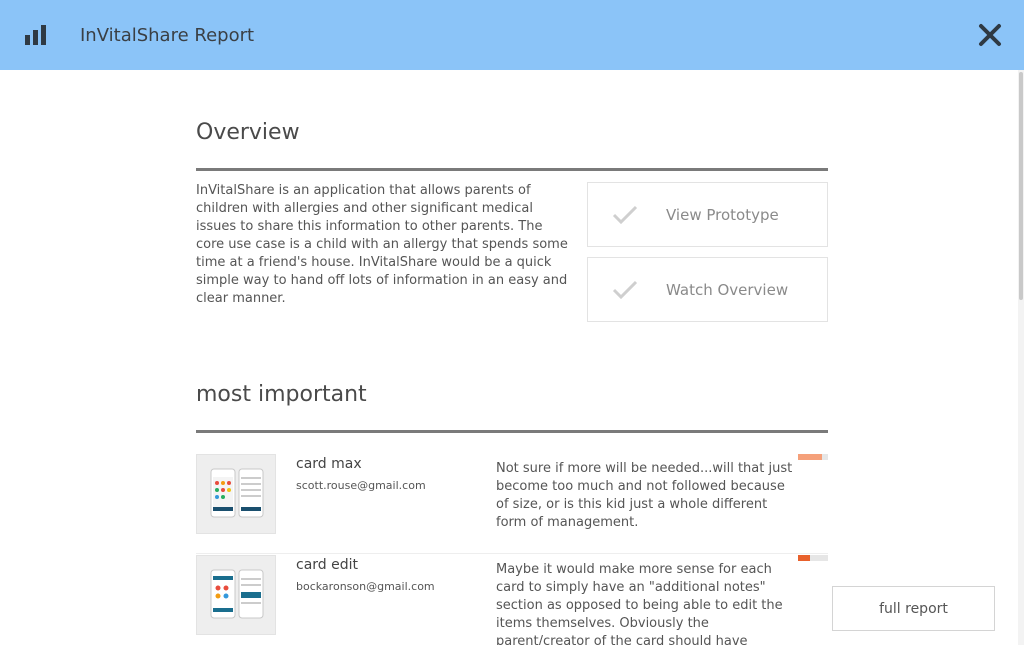 This screenshot has width=1024, height=645. Describe the element at coordinates (36, 35) in the screenshot. I see `bar-chart-icon` at that location.